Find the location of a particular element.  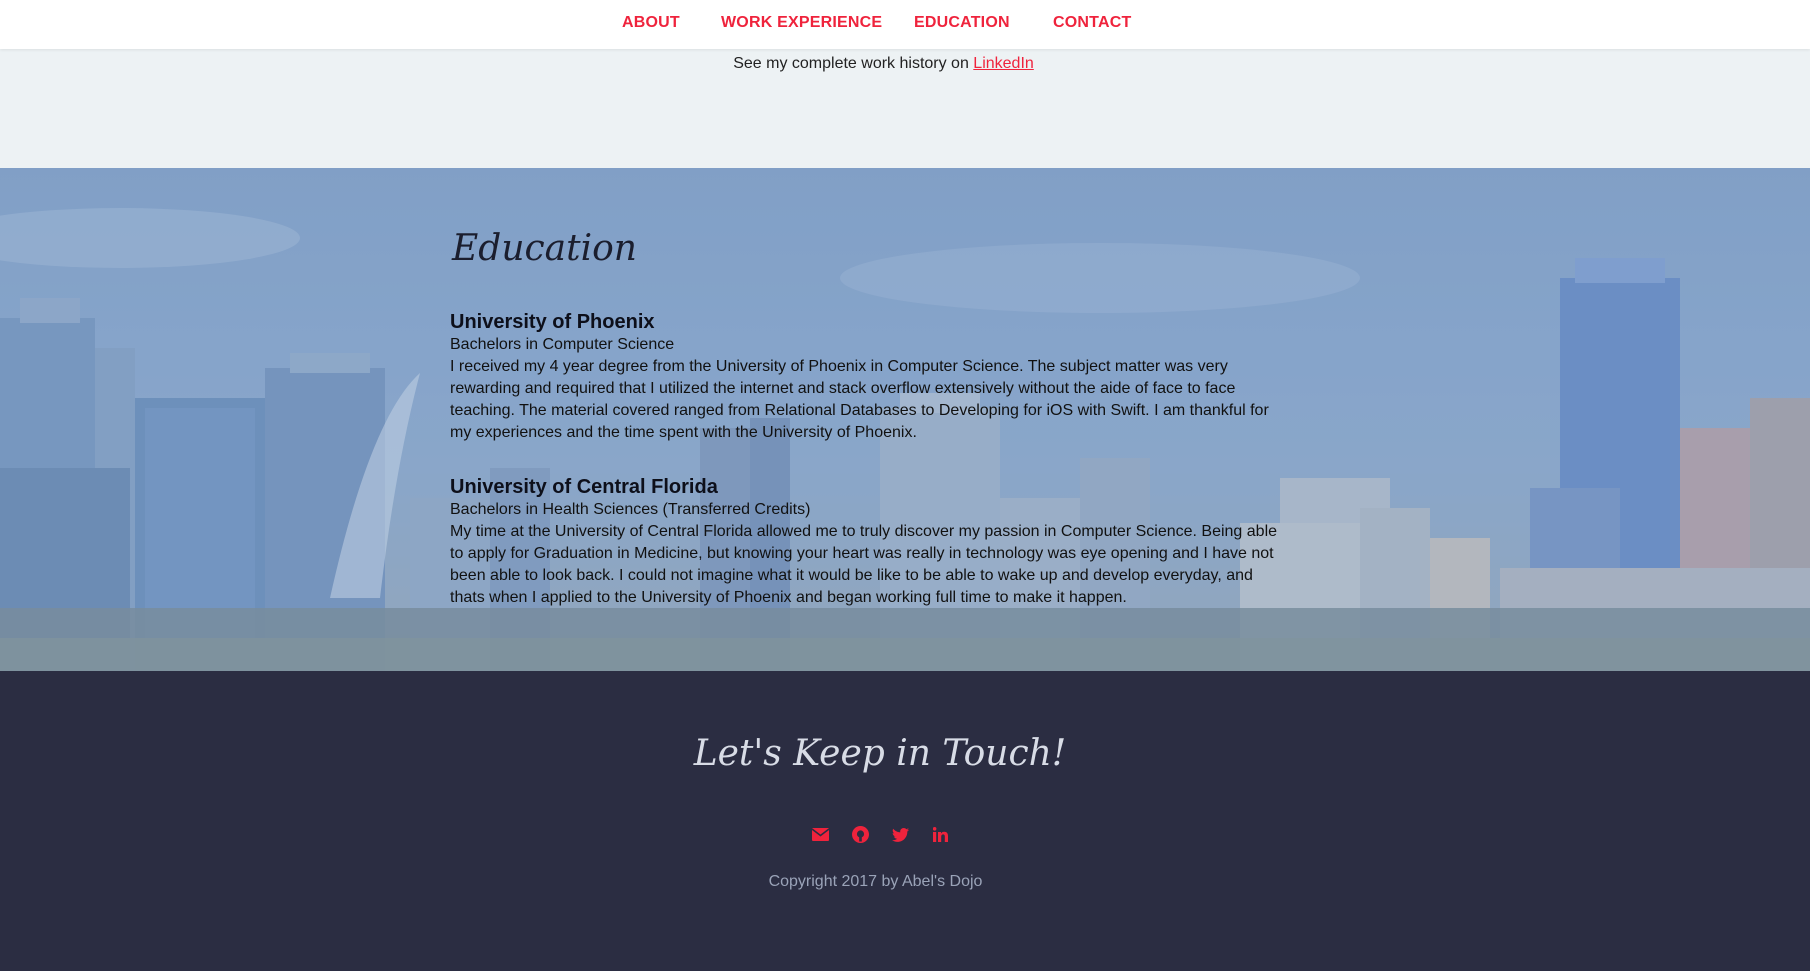

github-icon is located at coordinates (860, 834).